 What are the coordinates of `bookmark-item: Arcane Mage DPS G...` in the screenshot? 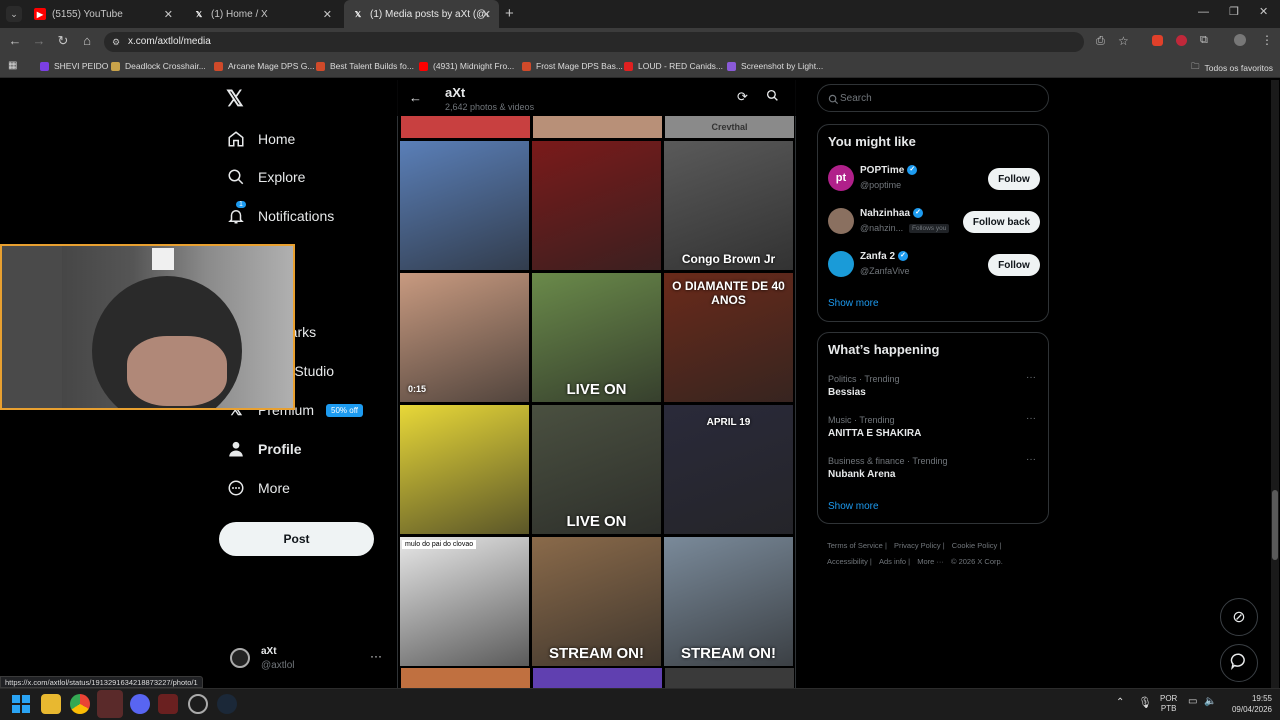 It's located at (264, 66).